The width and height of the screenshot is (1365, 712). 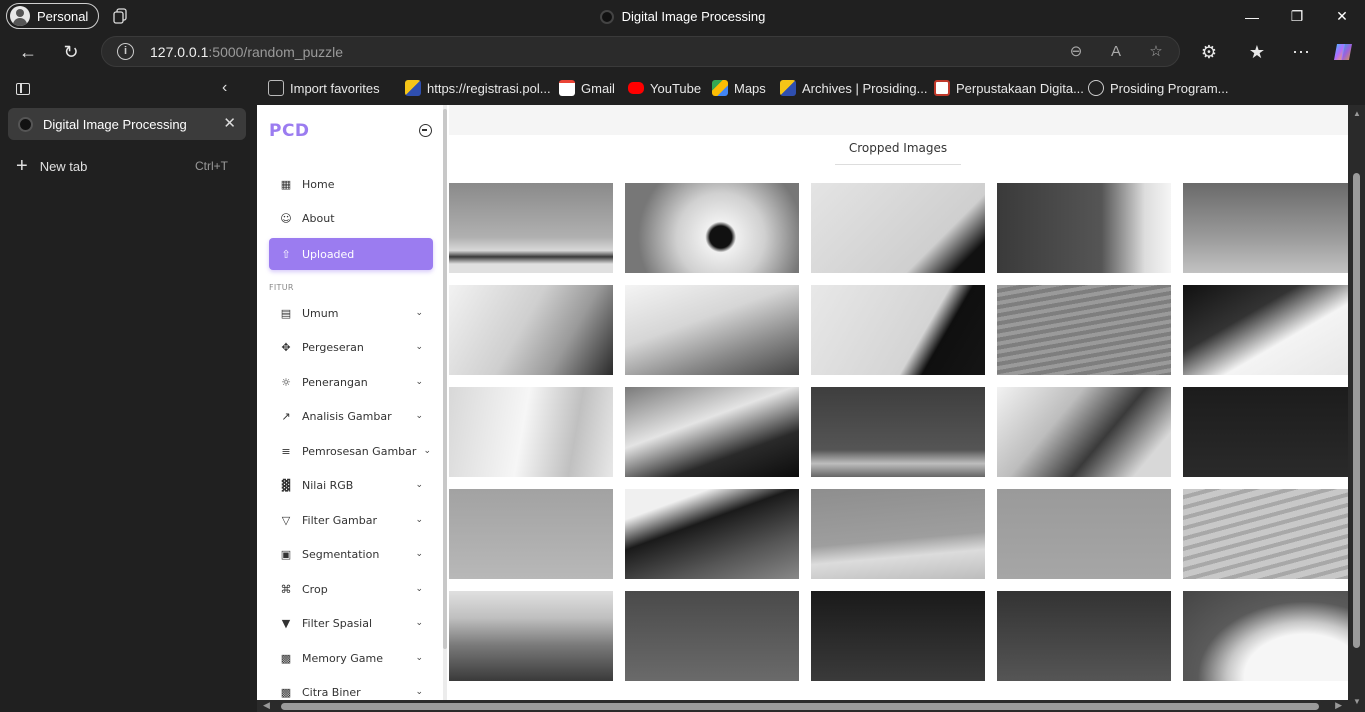 What do you see at coordinates (640, 51) in the screenshot?
I see `address-bar: i 127.0.0.1:5000/random_puzzle ⊖ A ☆` at bounding box center [640, 51].